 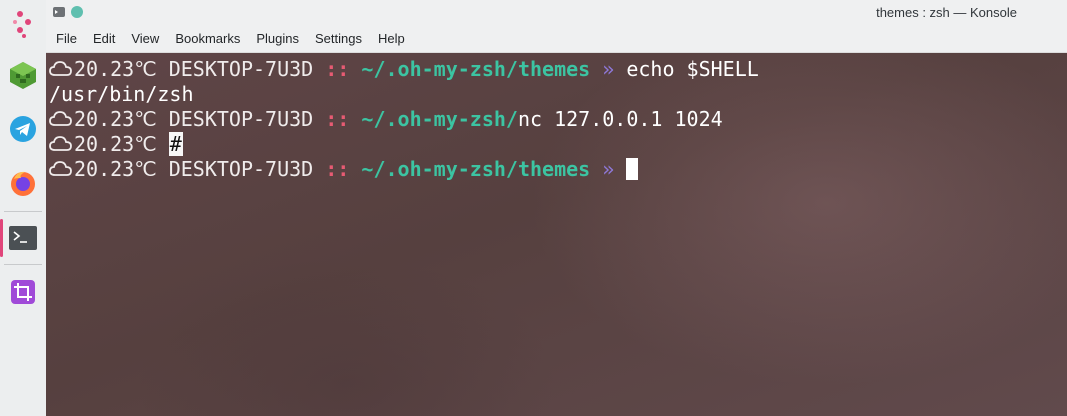 What do you see at coordinates (620, 119) in the screenshot?
I see `command-text: nc 127.0.0.1 1024` at bounding box center [620, 119].